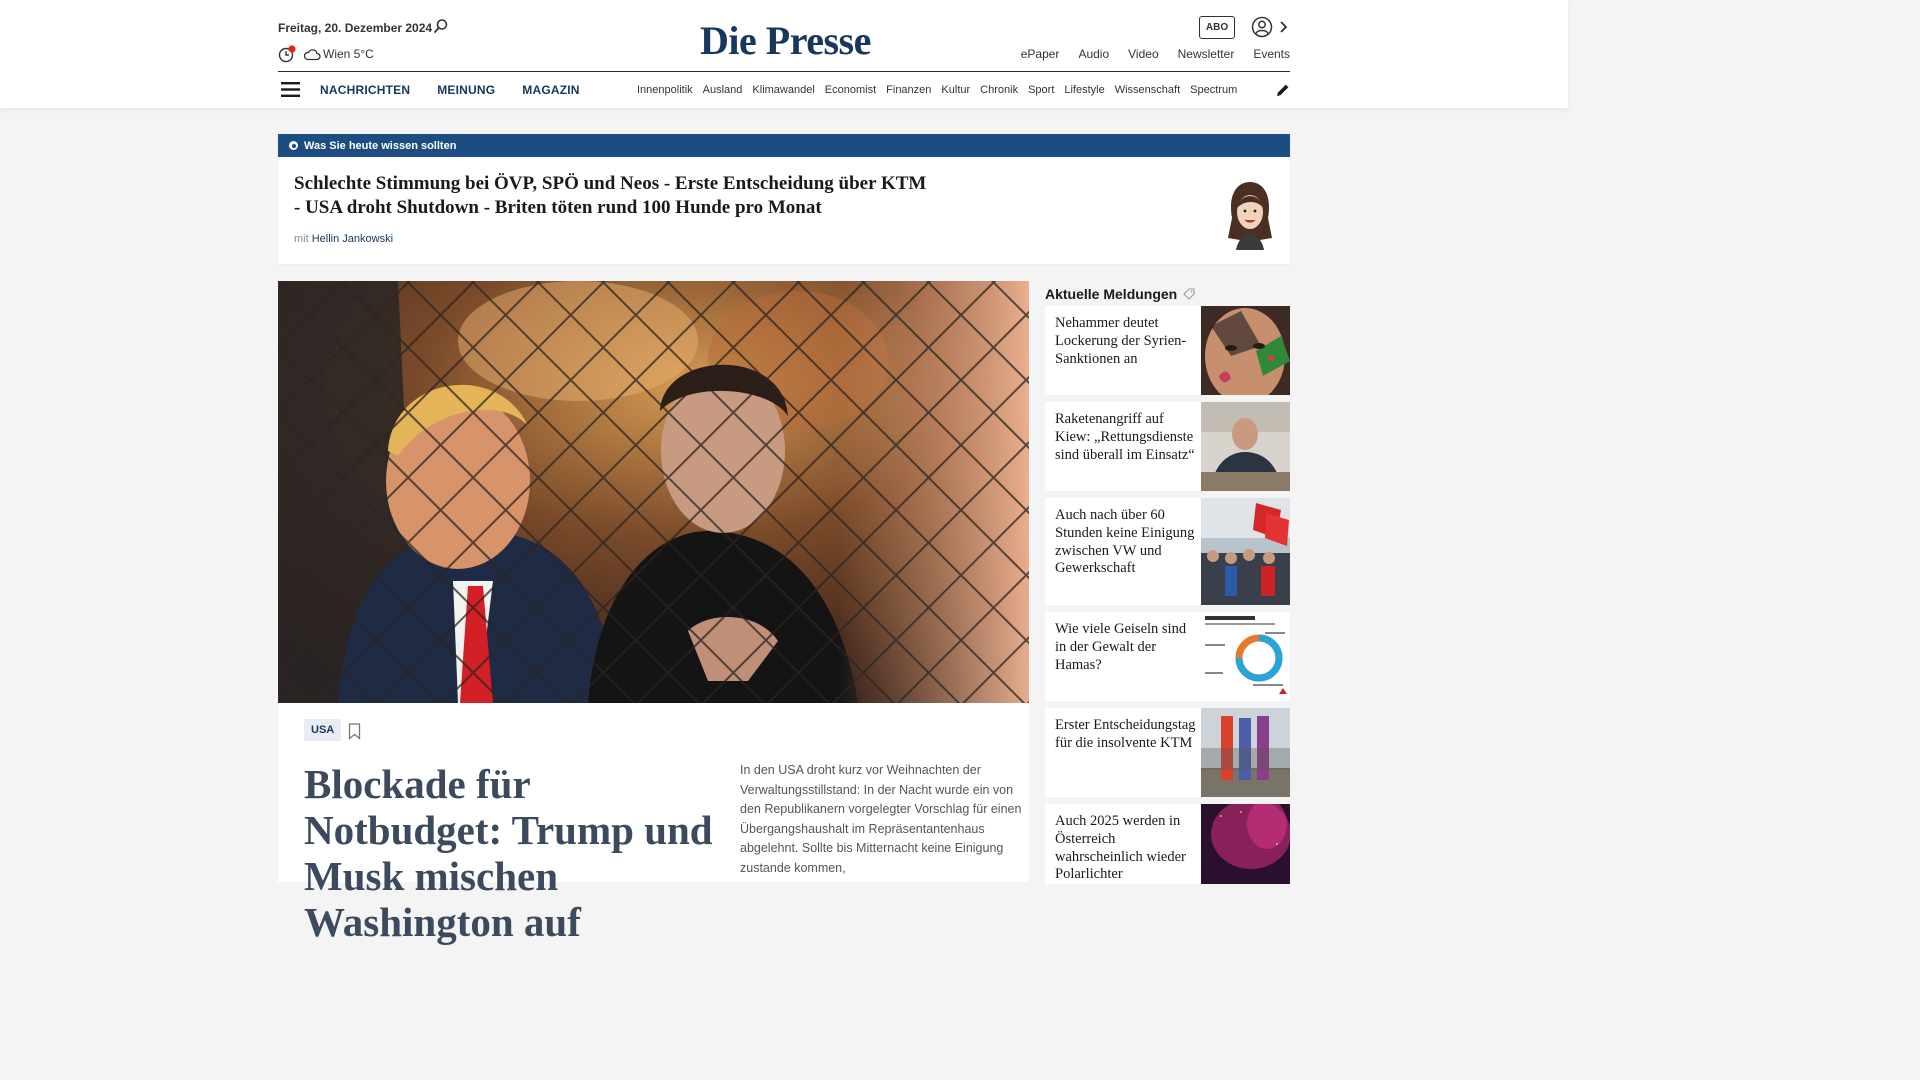  What do you see at coordinates (1143, 54) in the screenshot?
I see `link-video: Video` at bounding box center [1143, 54].